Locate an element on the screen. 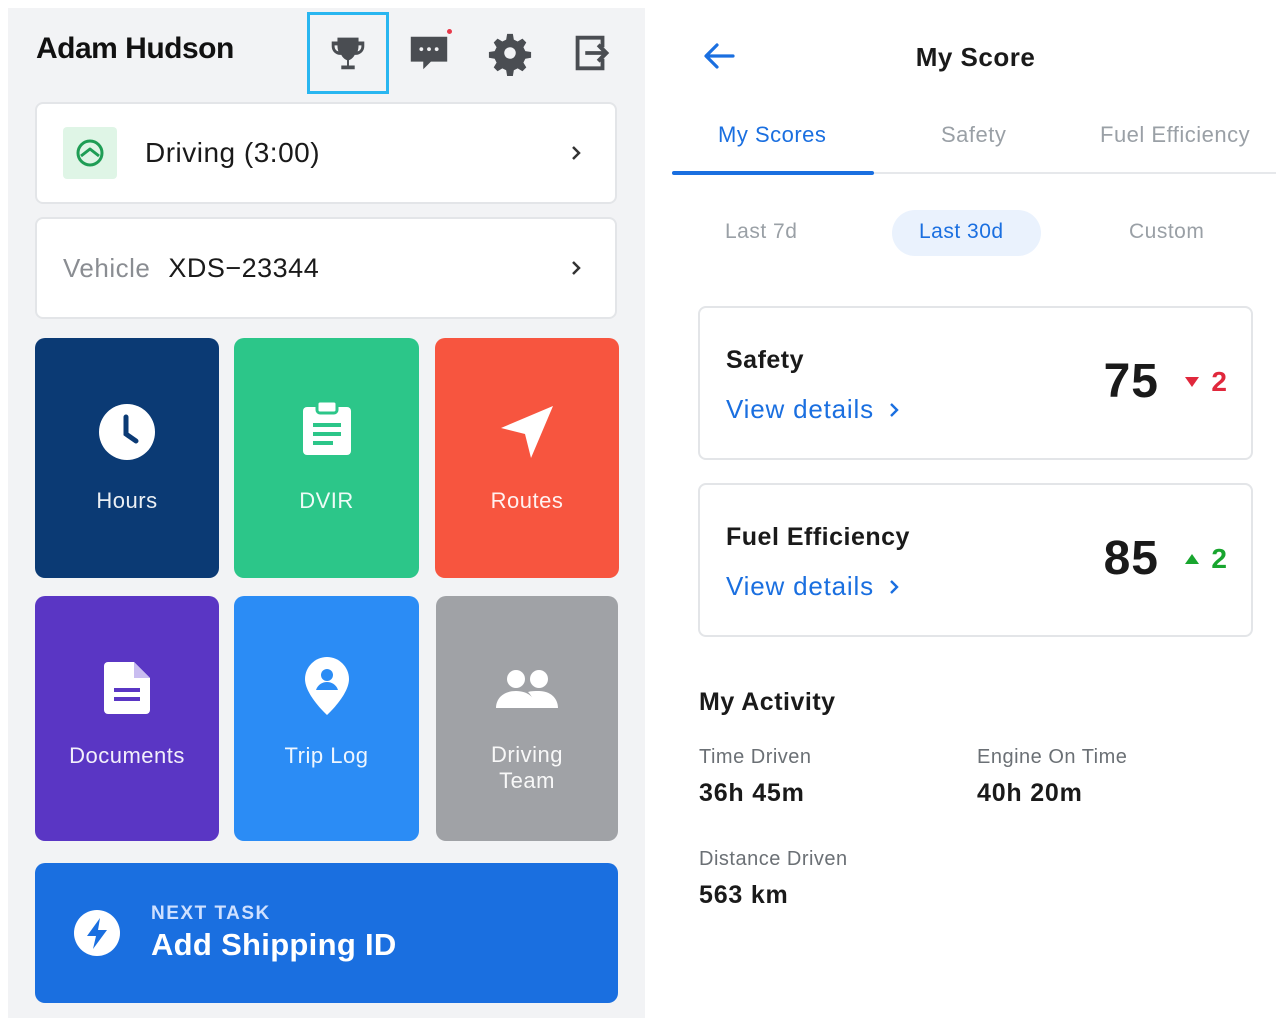 The image size is (1276, 1018). range-custom: Custom is located at coordinates (1166, 232).